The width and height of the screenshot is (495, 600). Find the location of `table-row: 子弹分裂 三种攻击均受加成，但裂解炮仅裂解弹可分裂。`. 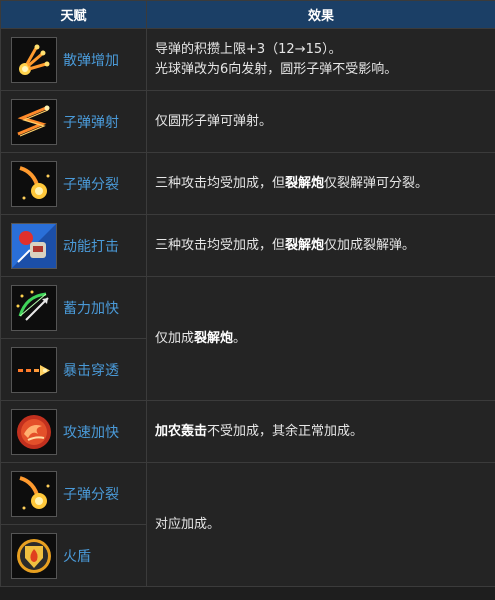

table-row: 子弹分裂 三种攻击均受加成，但裂解炮仅裂解弹可分裂。 is located at coordinates (247, 183).